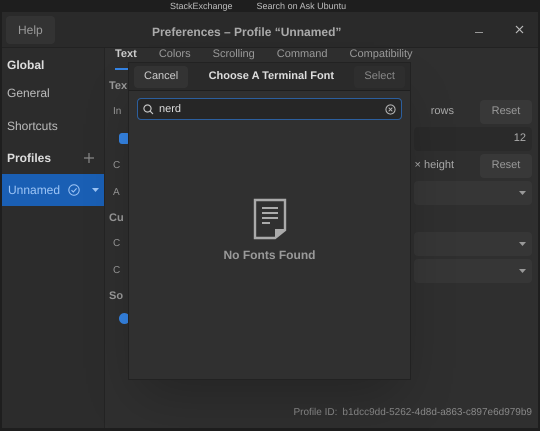 The height and width of the screenshot is (431, 540). Describe the element at coordinates (89, 158) in the screenshot. I see `add-icon` at that location.